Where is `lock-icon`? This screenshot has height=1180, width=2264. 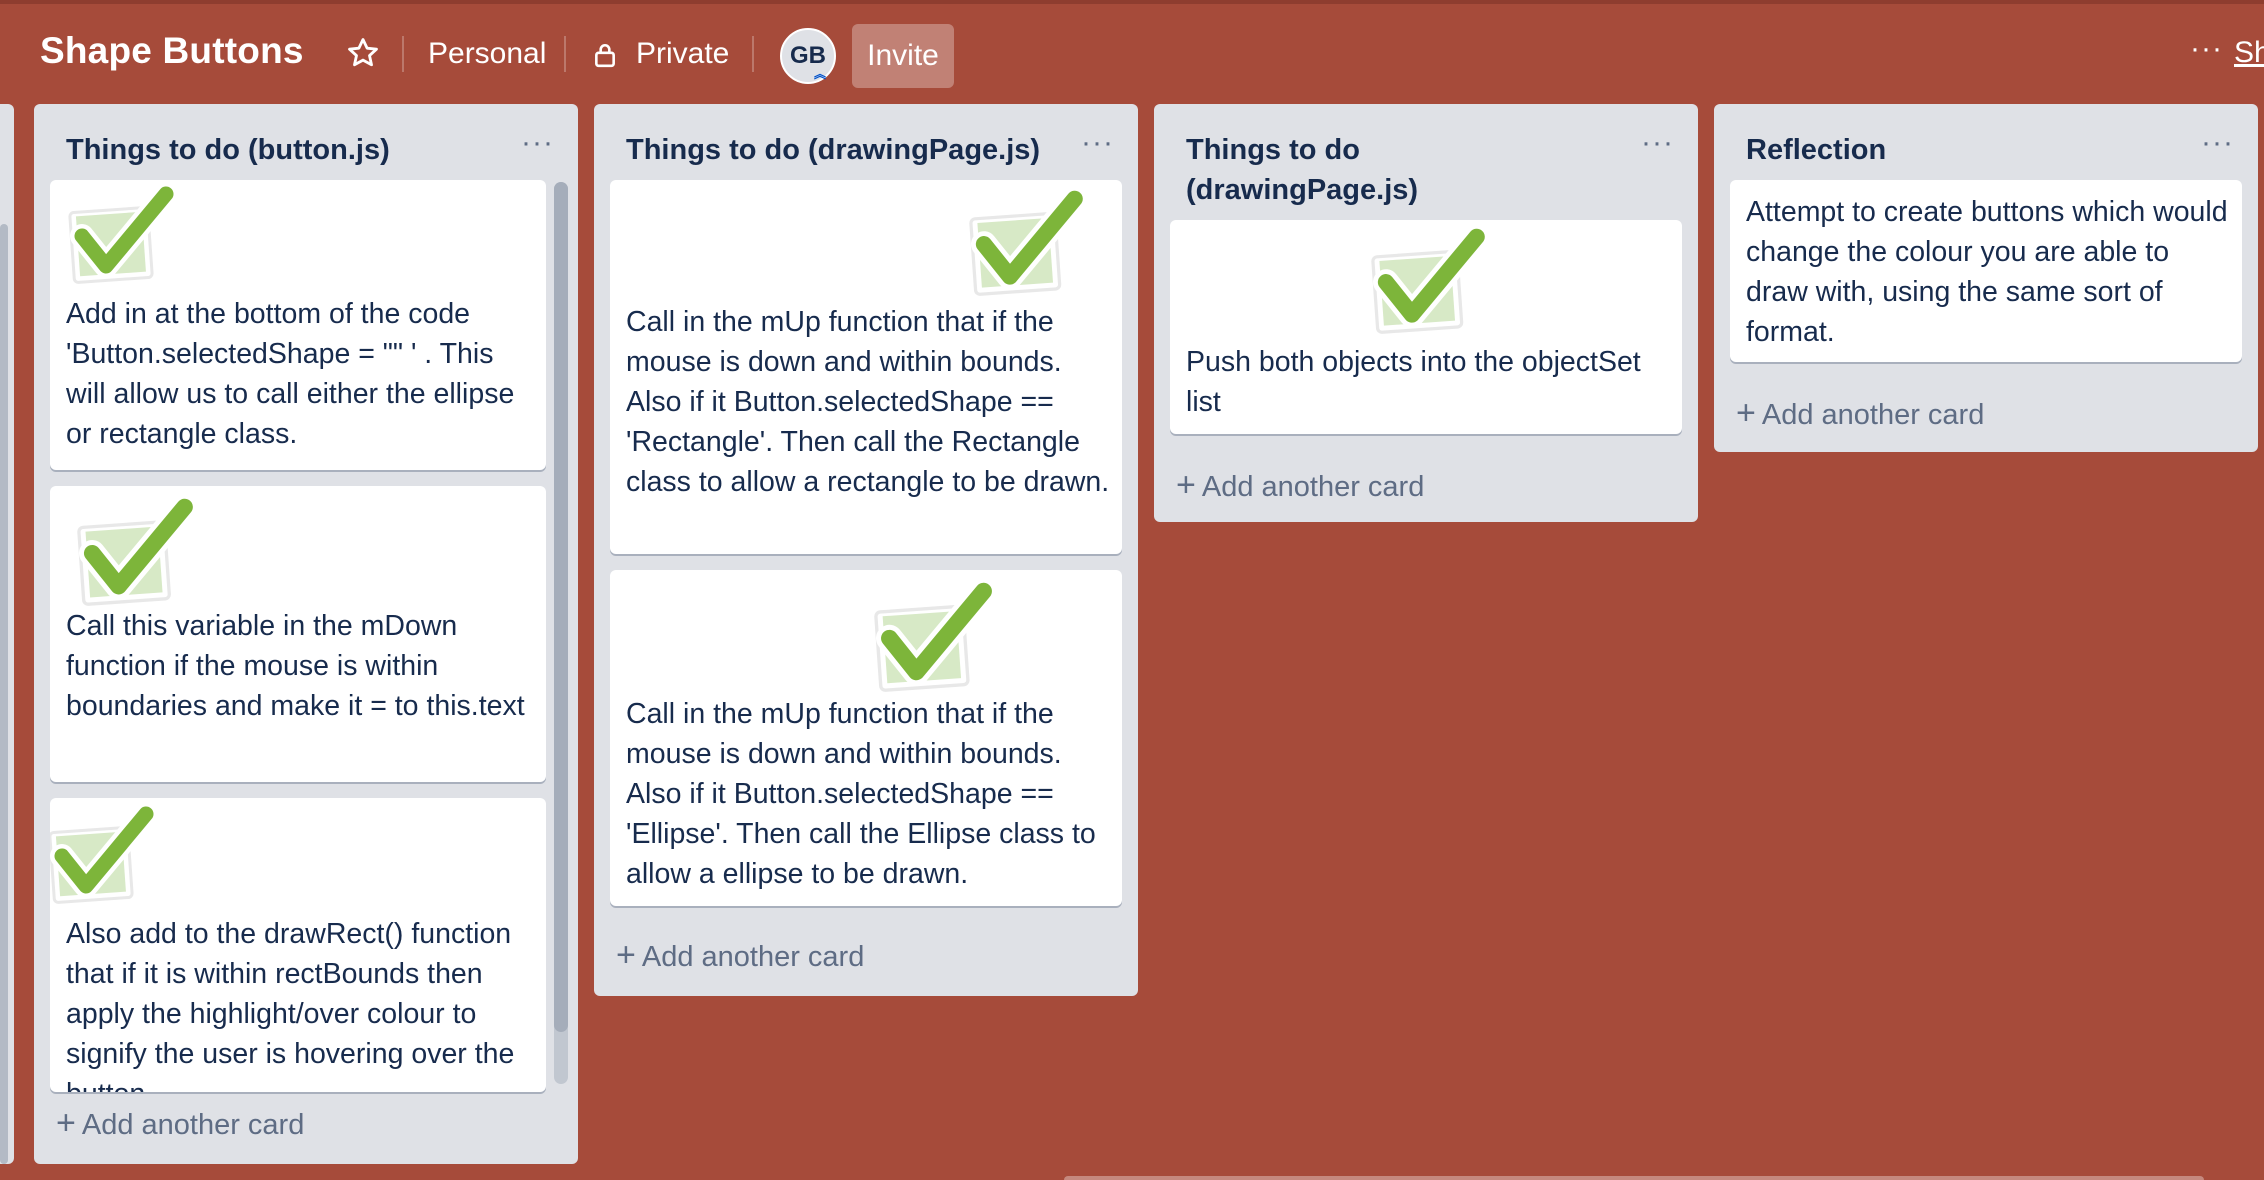
lock-icon is located at coordinates (605, 55).